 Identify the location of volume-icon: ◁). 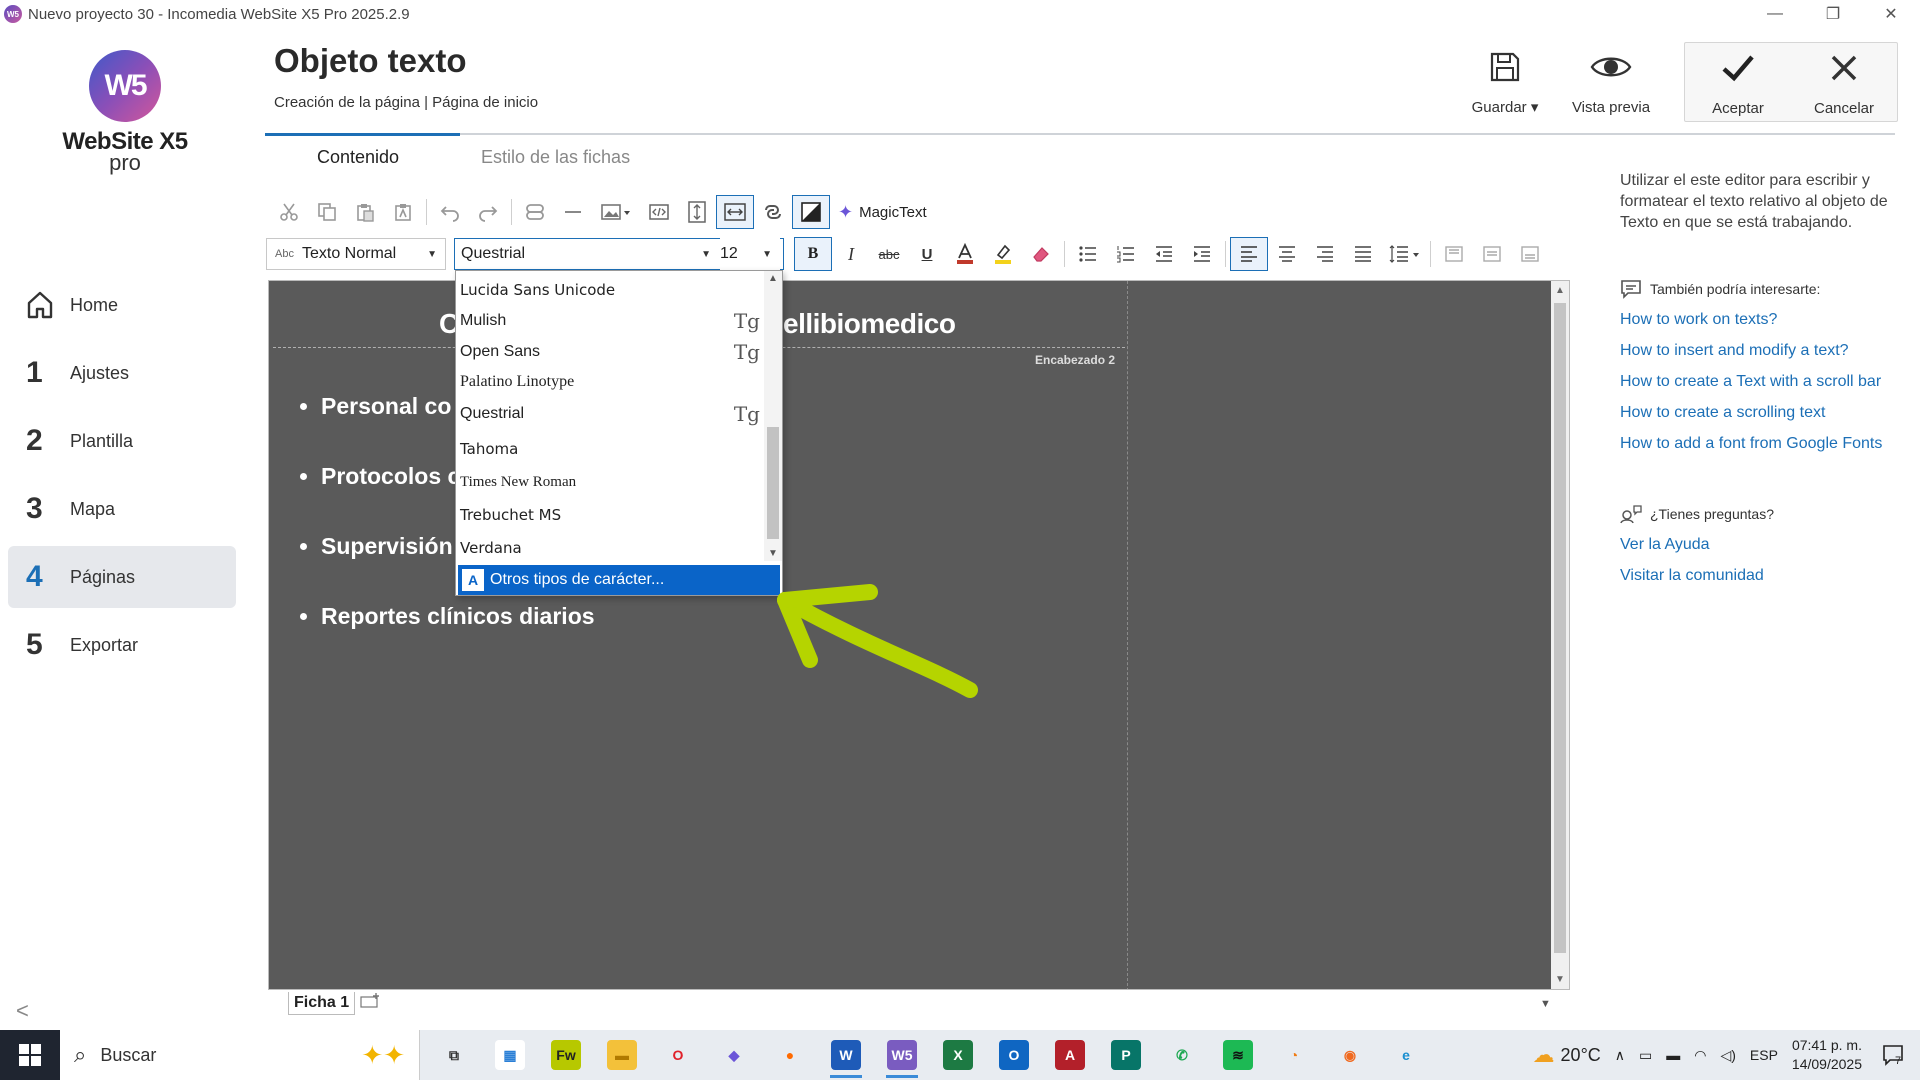
(1727, 1055).